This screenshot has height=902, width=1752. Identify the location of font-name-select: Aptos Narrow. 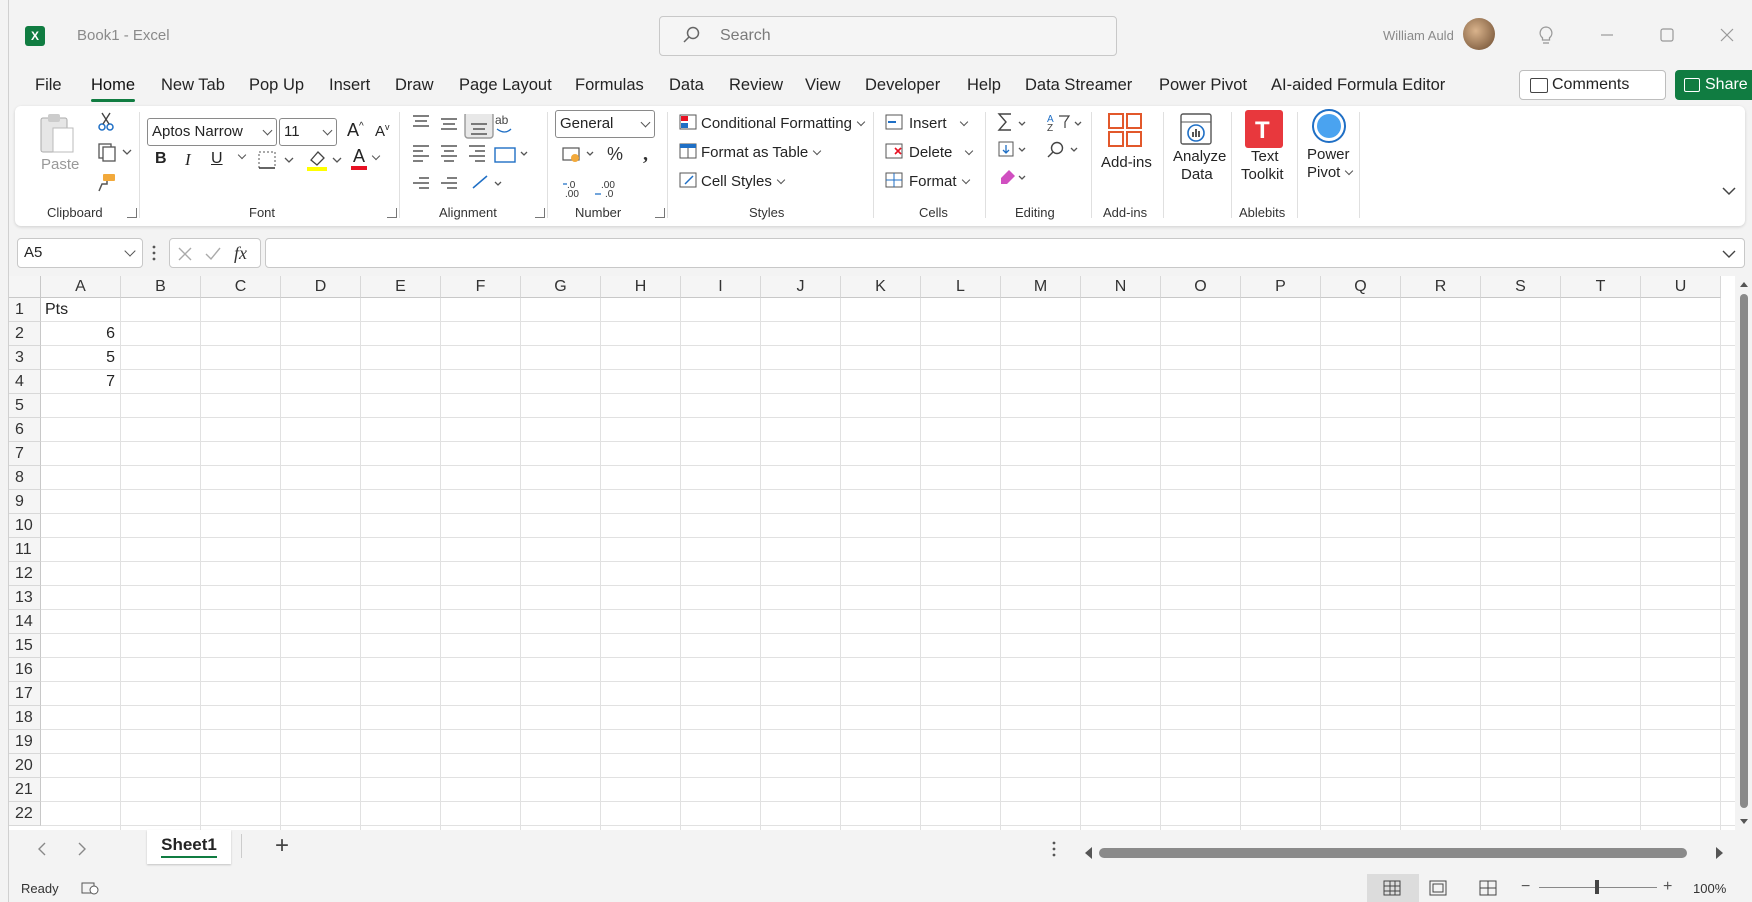
(212, 132).